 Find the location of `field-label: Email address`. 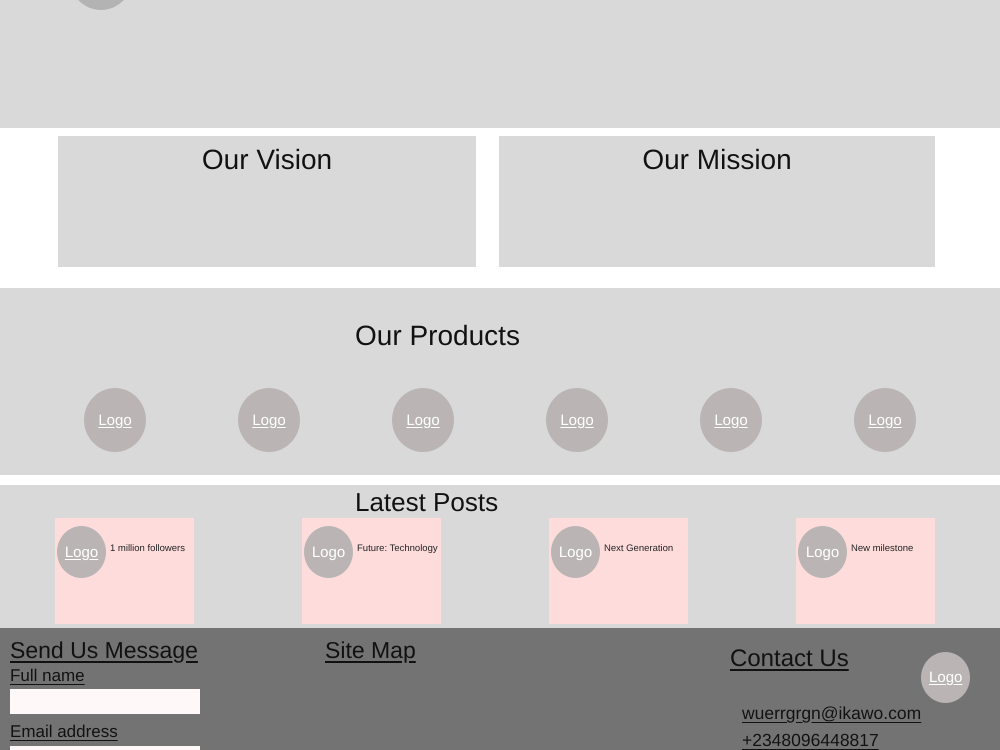

field-label: Email address is located at coordinates (64, 732).